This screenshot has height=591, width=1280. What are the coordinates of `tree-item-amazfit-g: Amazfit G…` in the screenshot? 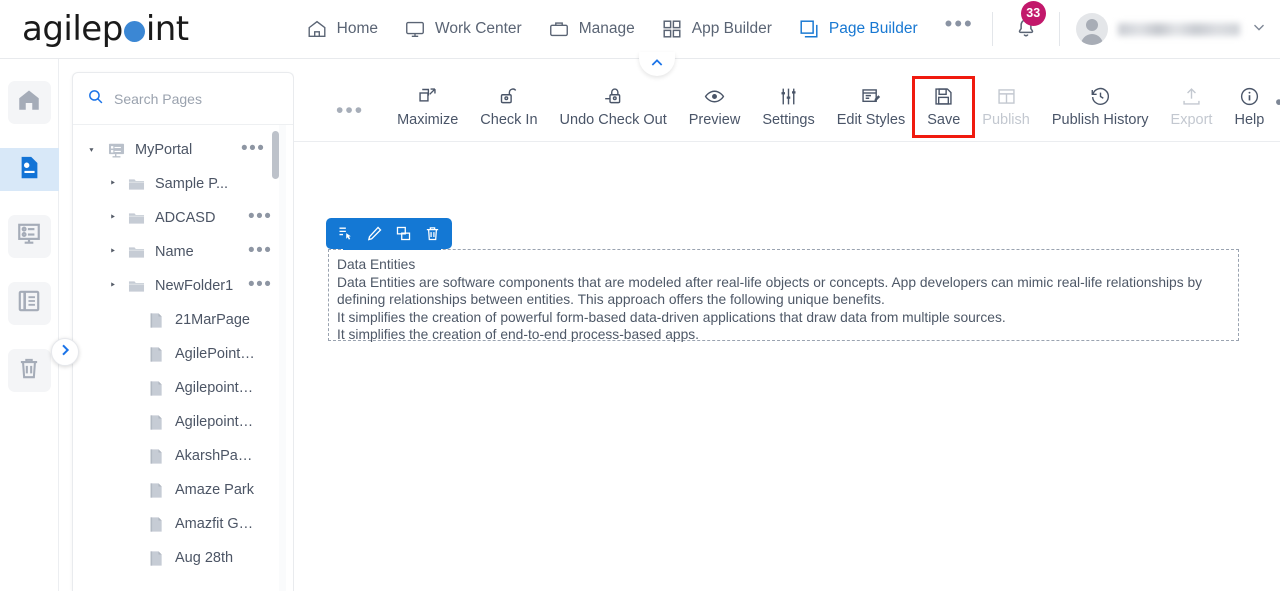 It's located at (183, 524).